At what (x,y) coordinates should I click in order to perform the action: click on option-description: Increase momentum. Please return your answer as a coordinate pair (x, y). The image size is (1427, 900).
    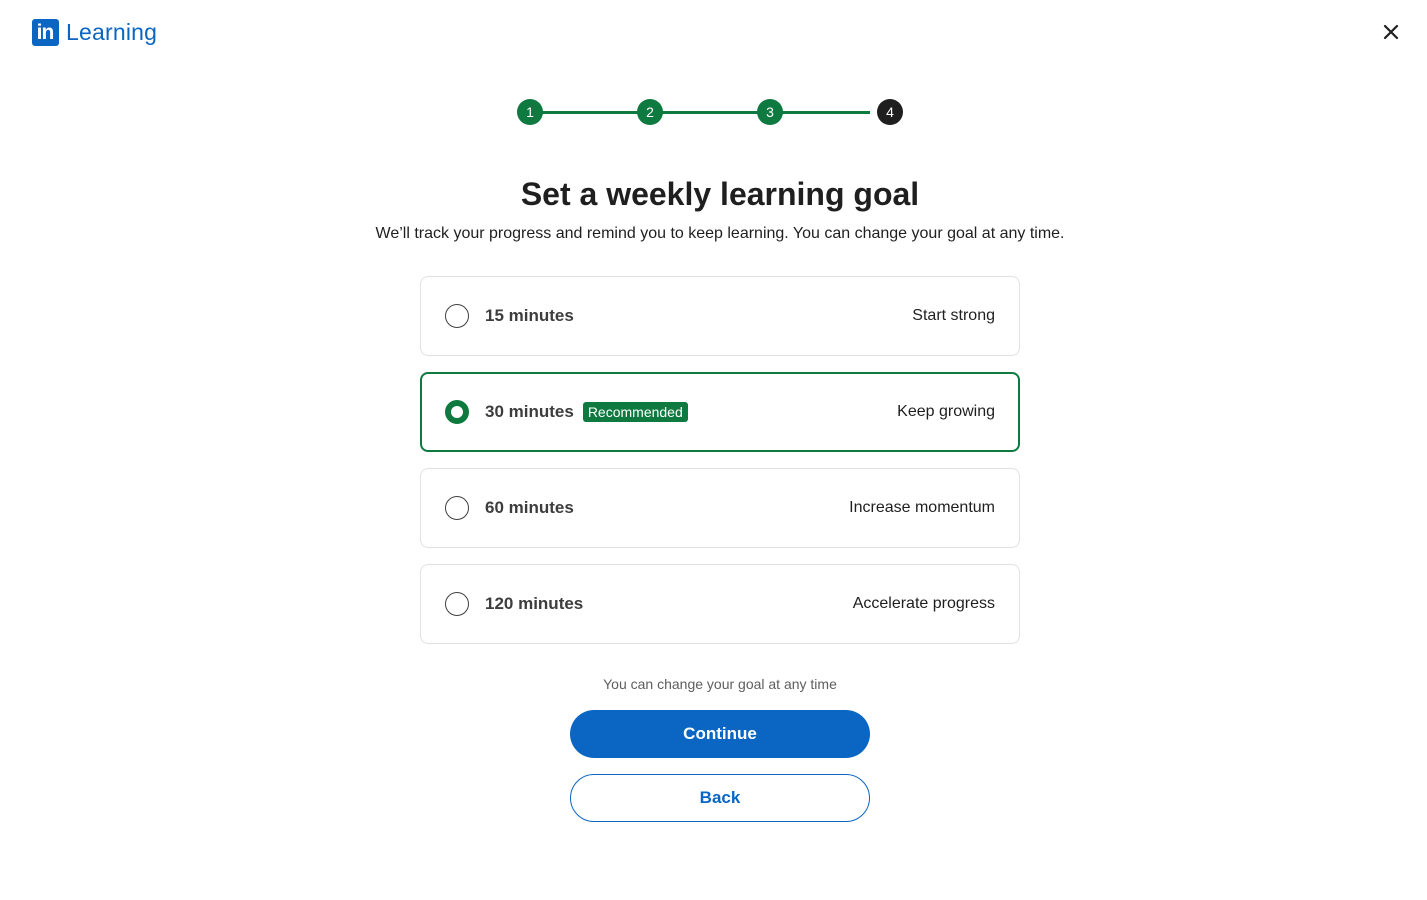
    Looking at the image, I should click on (922, 507).